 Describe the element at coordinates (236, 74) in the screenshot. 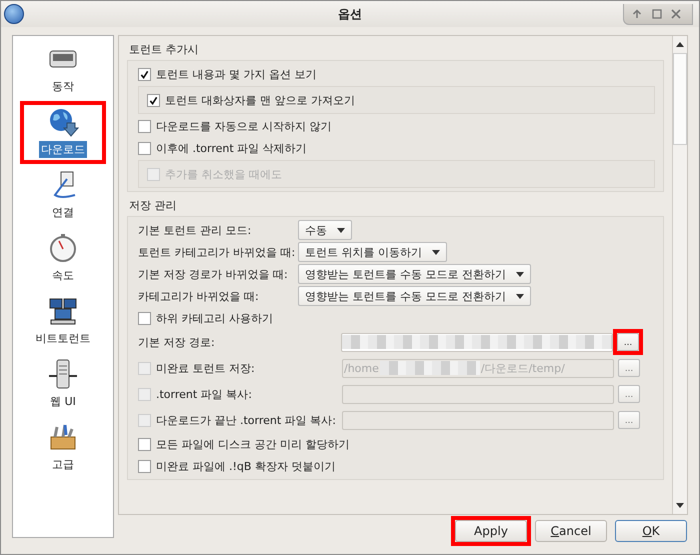

I see `checkbox-label: 토런트 내용과 몇 가지 옵션 보기` at that location.